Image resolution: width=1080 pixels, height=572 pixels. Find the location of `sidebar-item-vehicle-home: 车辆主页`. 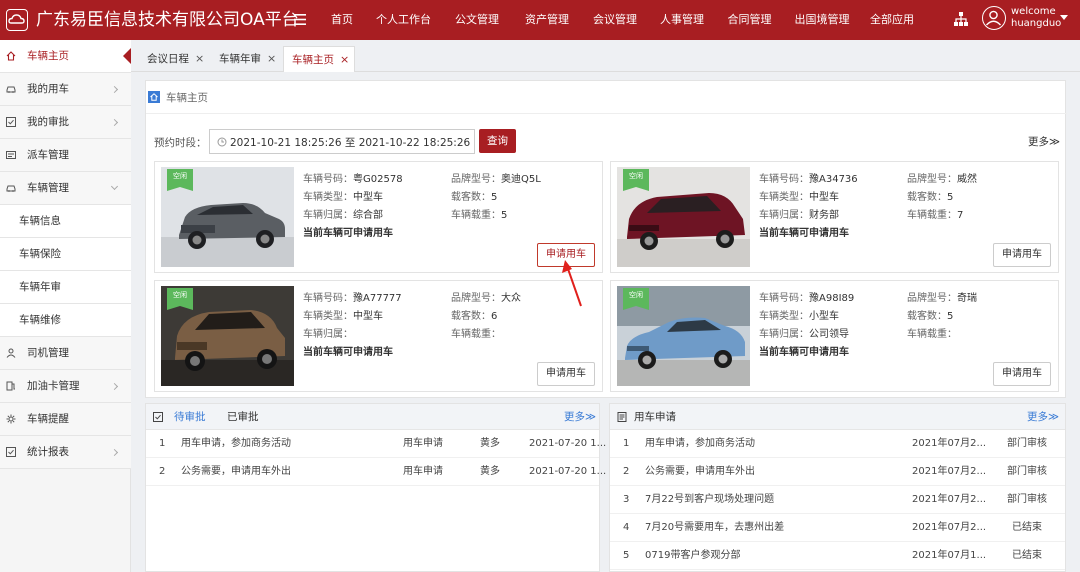

sidebar-item-vehicle-home: 车辆主页 is located at coordinates (65, 56).